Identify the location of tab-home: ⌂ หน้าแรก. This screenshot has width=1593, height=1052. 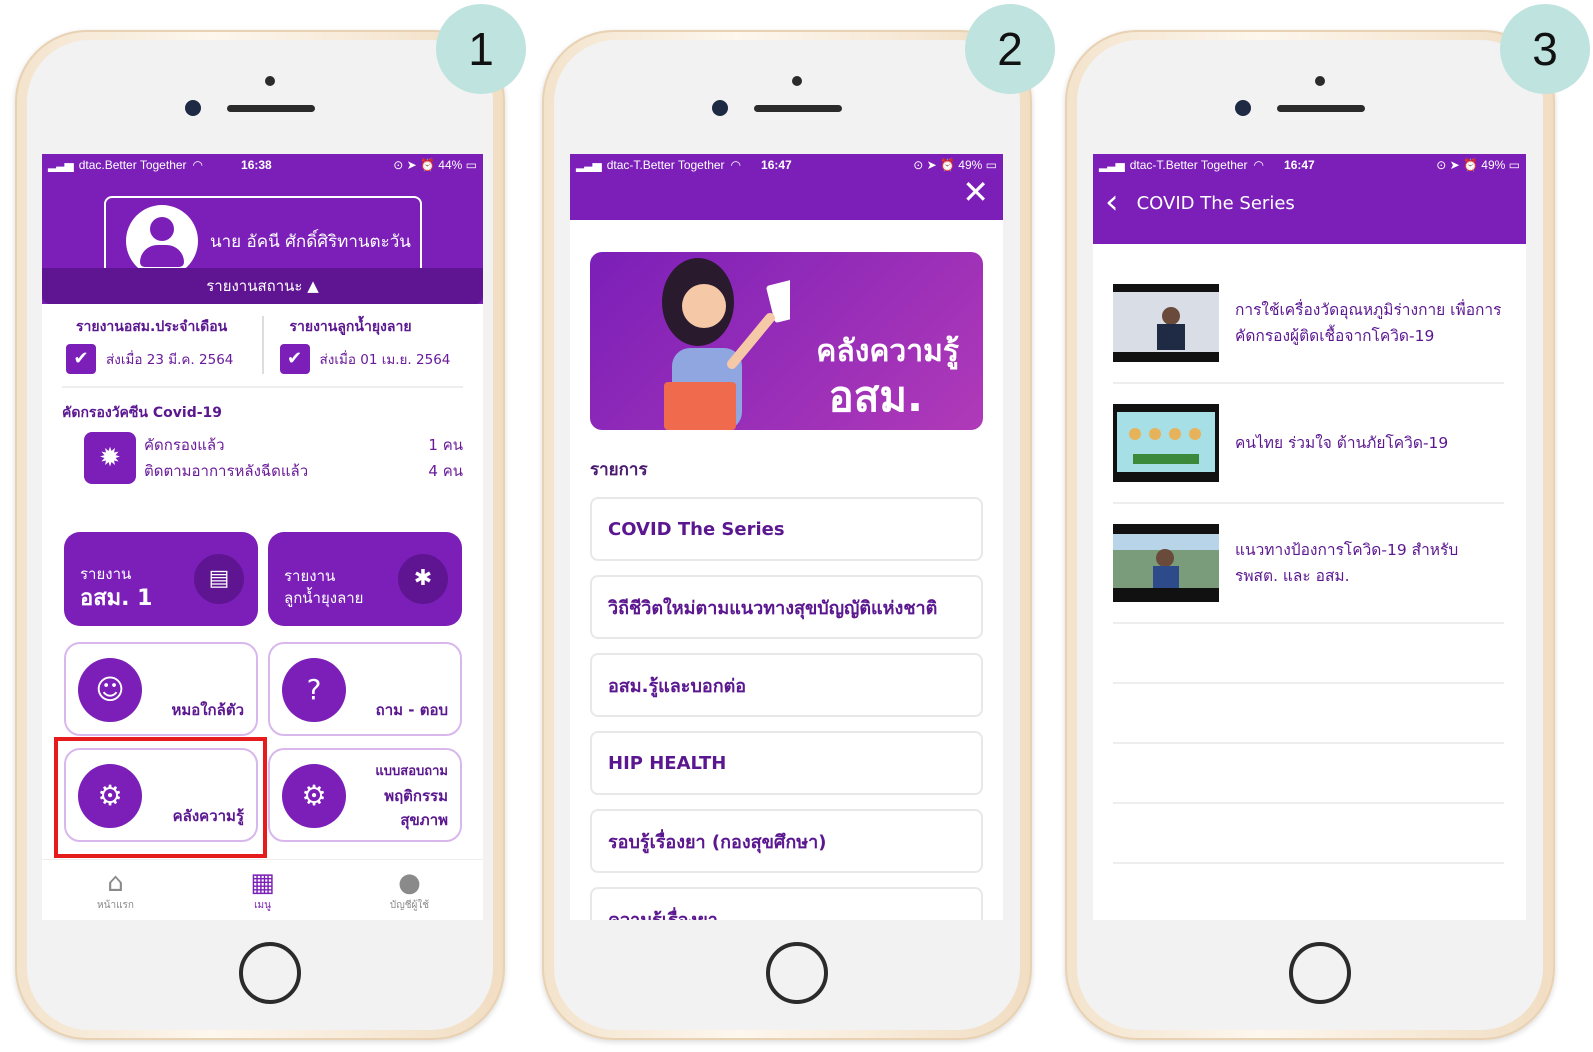
(115, 890).